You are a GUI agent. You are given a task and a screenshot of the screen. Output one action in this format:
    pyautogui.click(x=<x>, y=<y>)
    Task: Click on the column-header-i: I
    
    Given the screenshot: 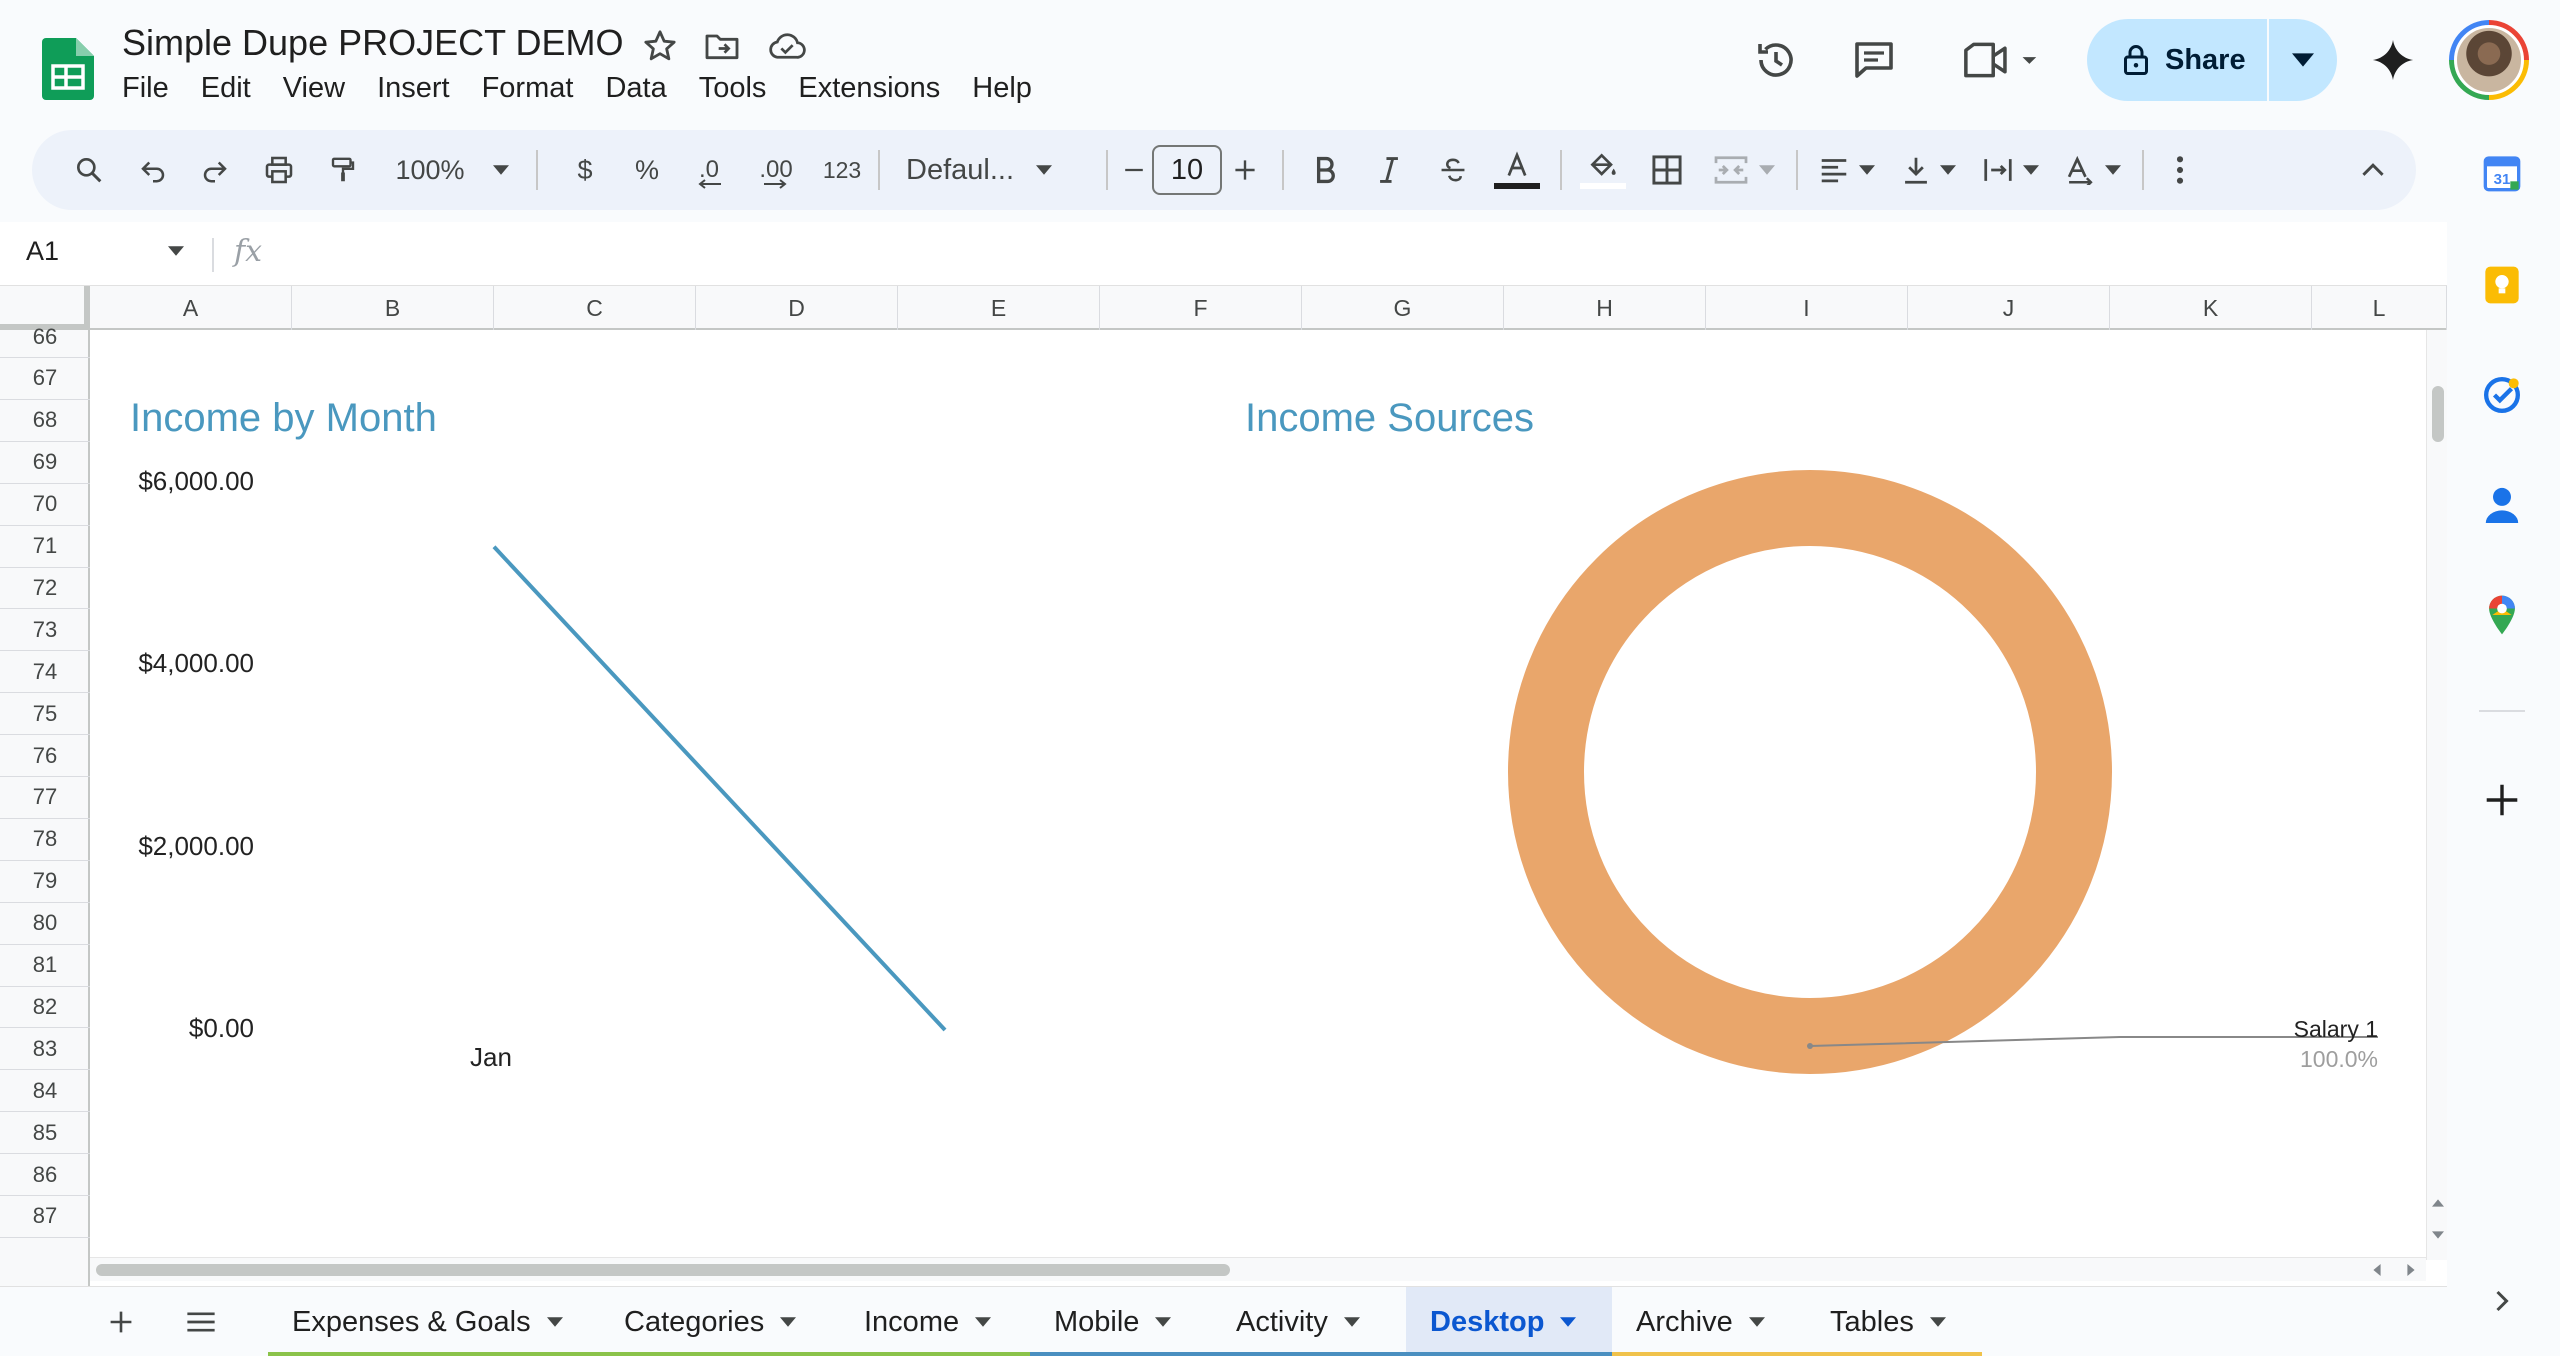 What is the action you would take?
    pyautogui.click(x=1807, y=308)
    